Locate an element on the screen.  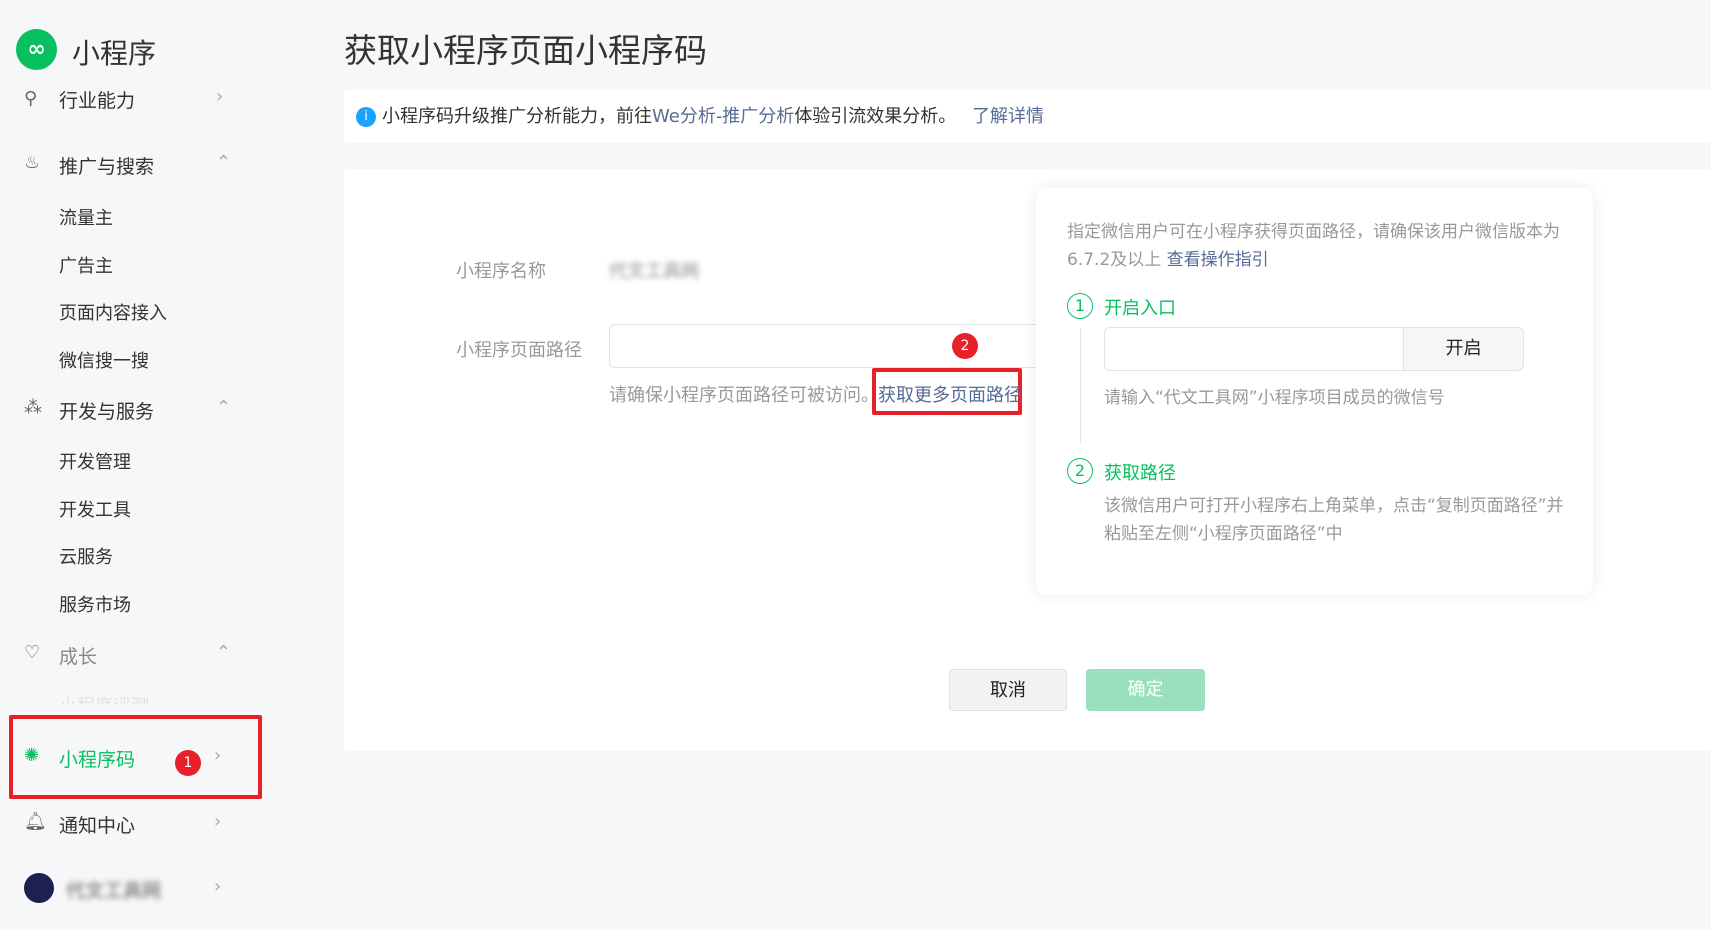
name-value: 代文工具网 is located at coordinates (654, 271).